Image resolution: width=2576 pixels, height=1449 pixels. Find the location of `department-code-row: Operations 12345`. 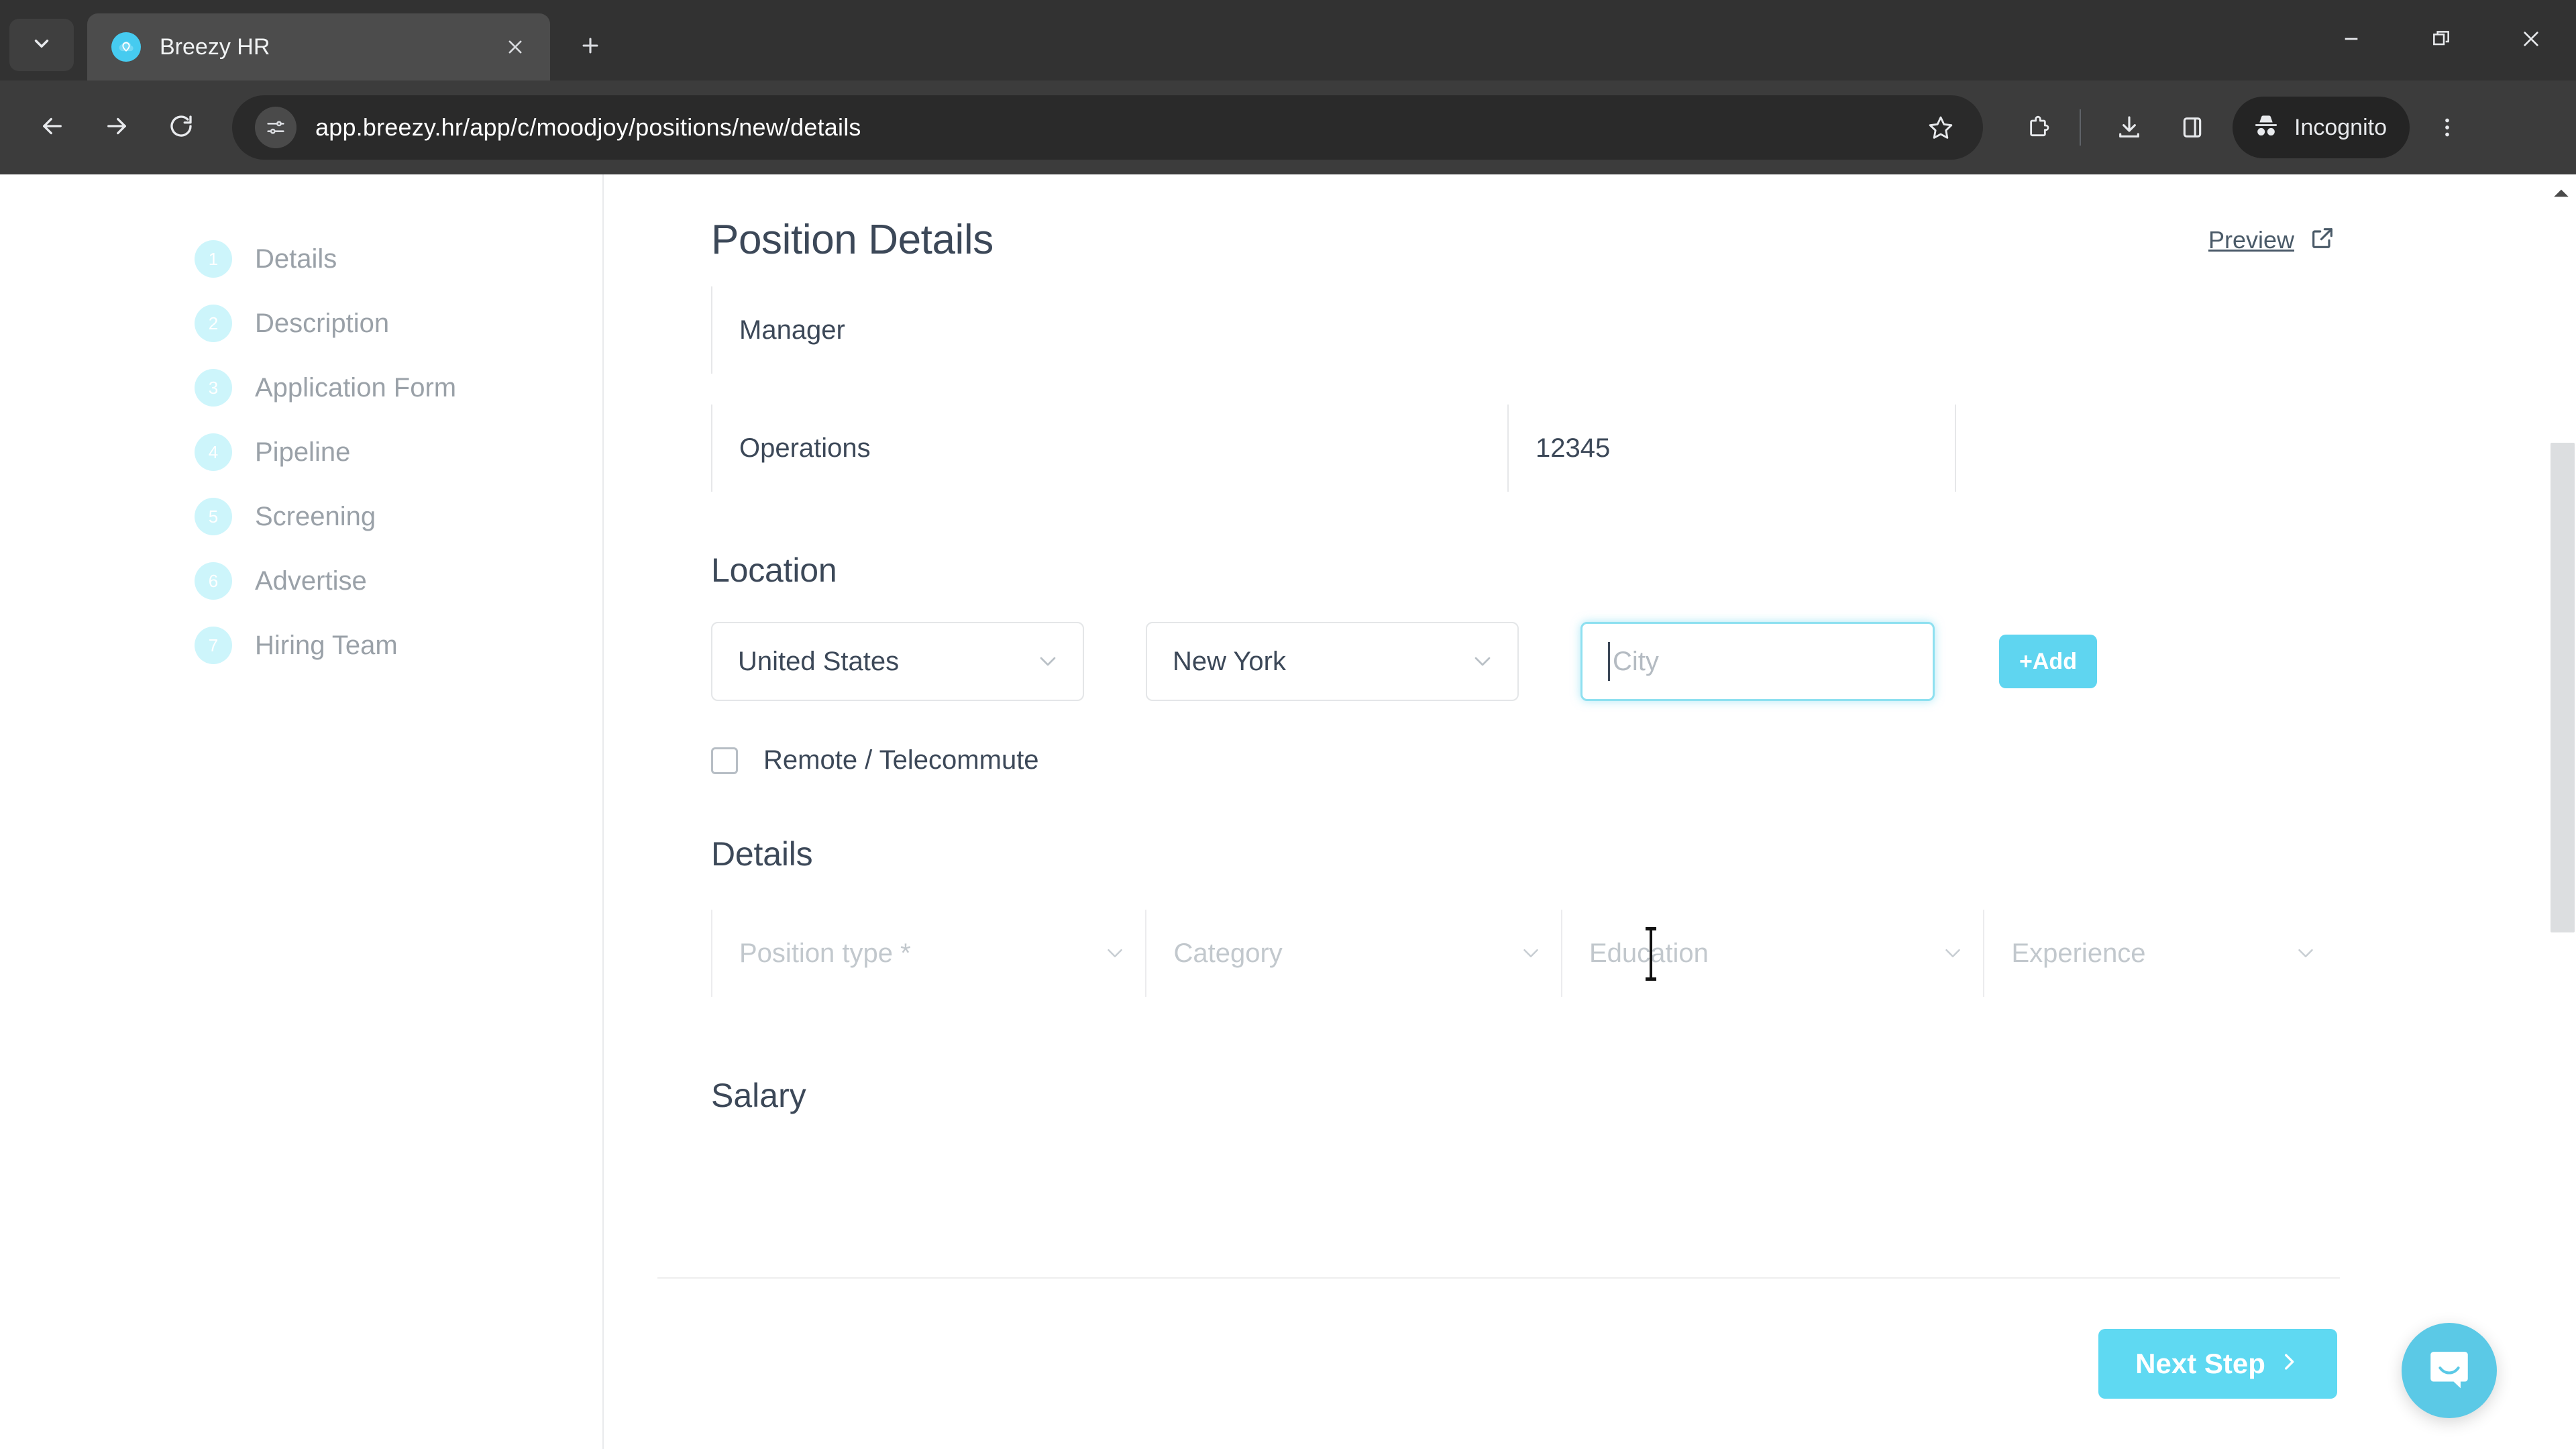

department-code-row: Operations 12345 is located at coordinates (1523, 448).